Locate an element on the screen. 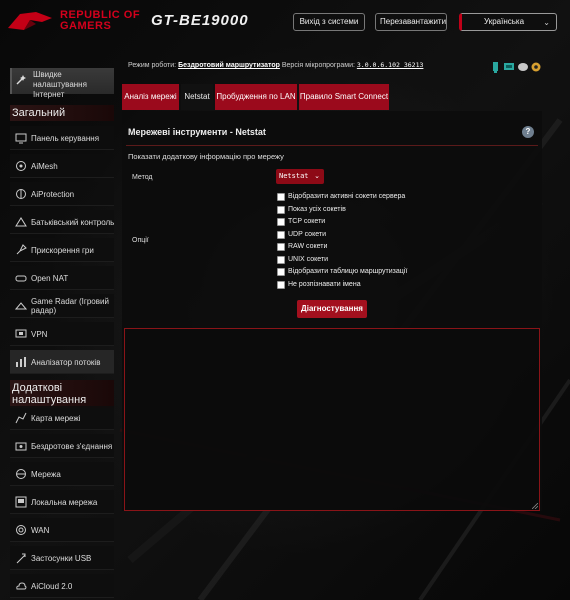 Image resolution: width=570 pixels, height=600 pixels. sidebar-item-label: Бездротове з'єднання is located at coordinates (72, 446).